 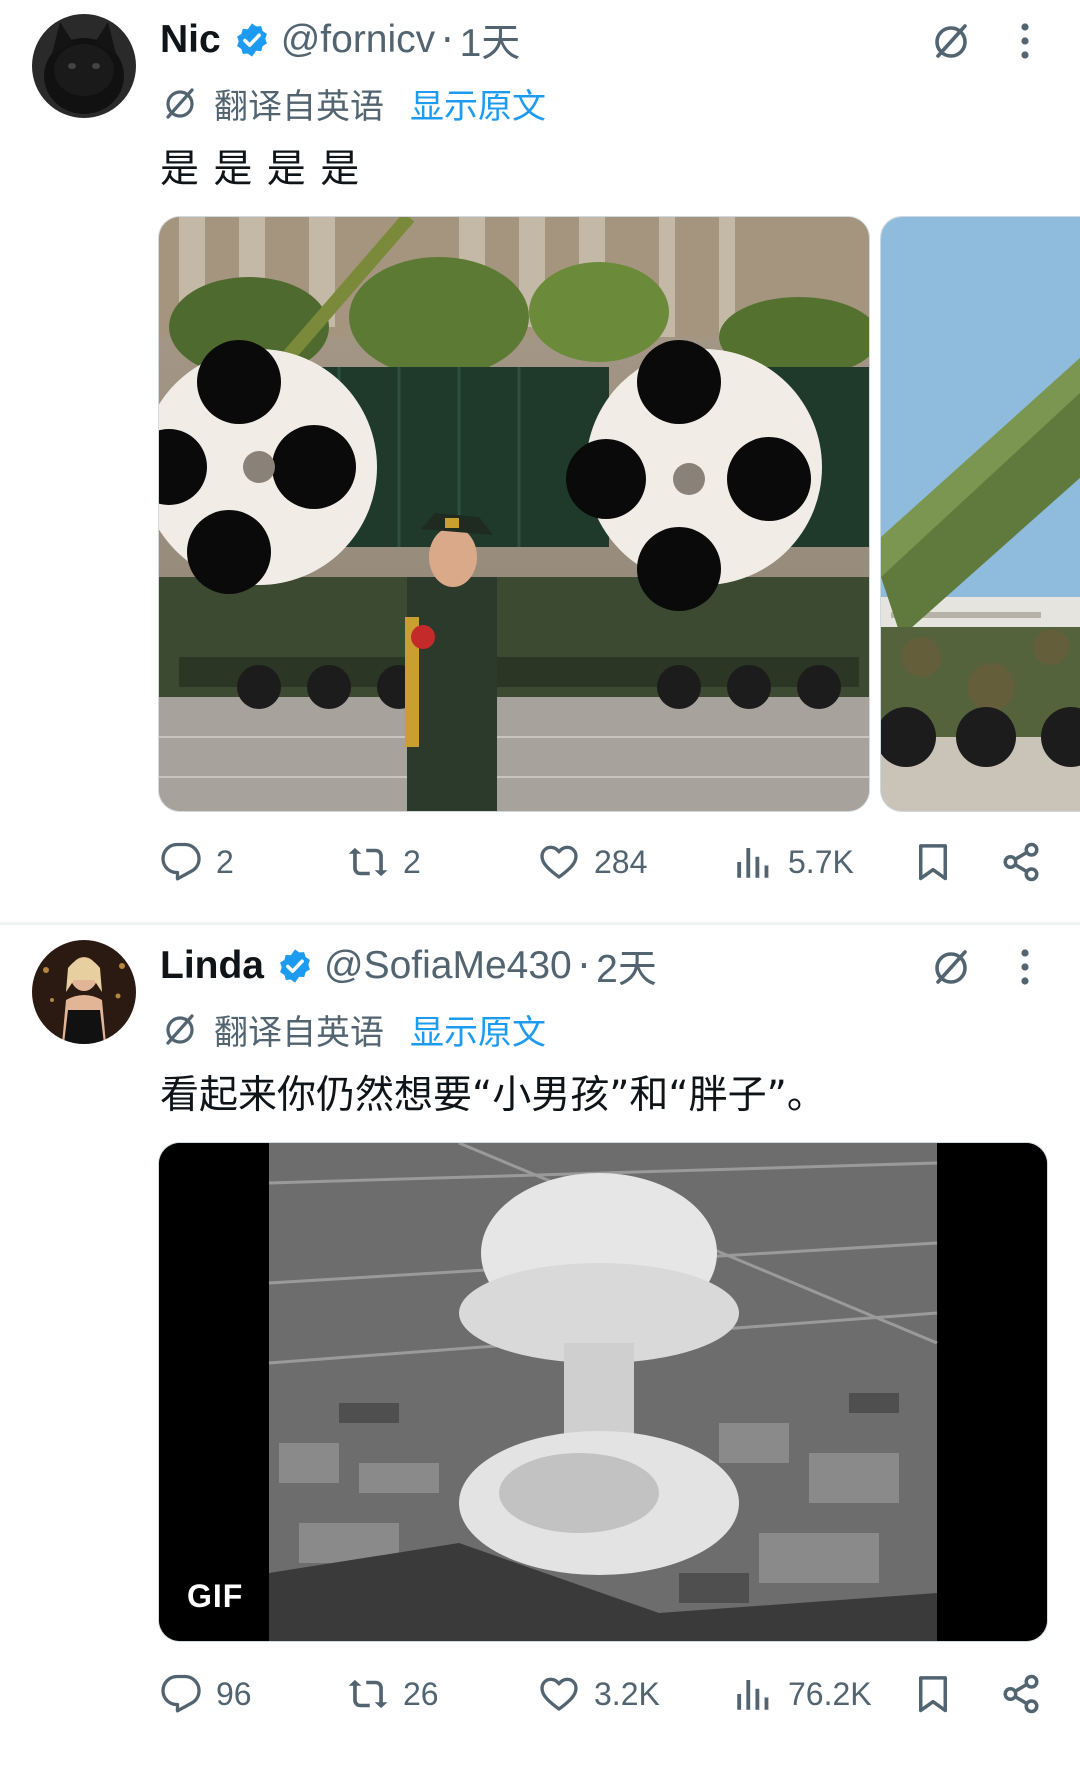 I want to click on reply-button: 2, so click(x=197, y=862).